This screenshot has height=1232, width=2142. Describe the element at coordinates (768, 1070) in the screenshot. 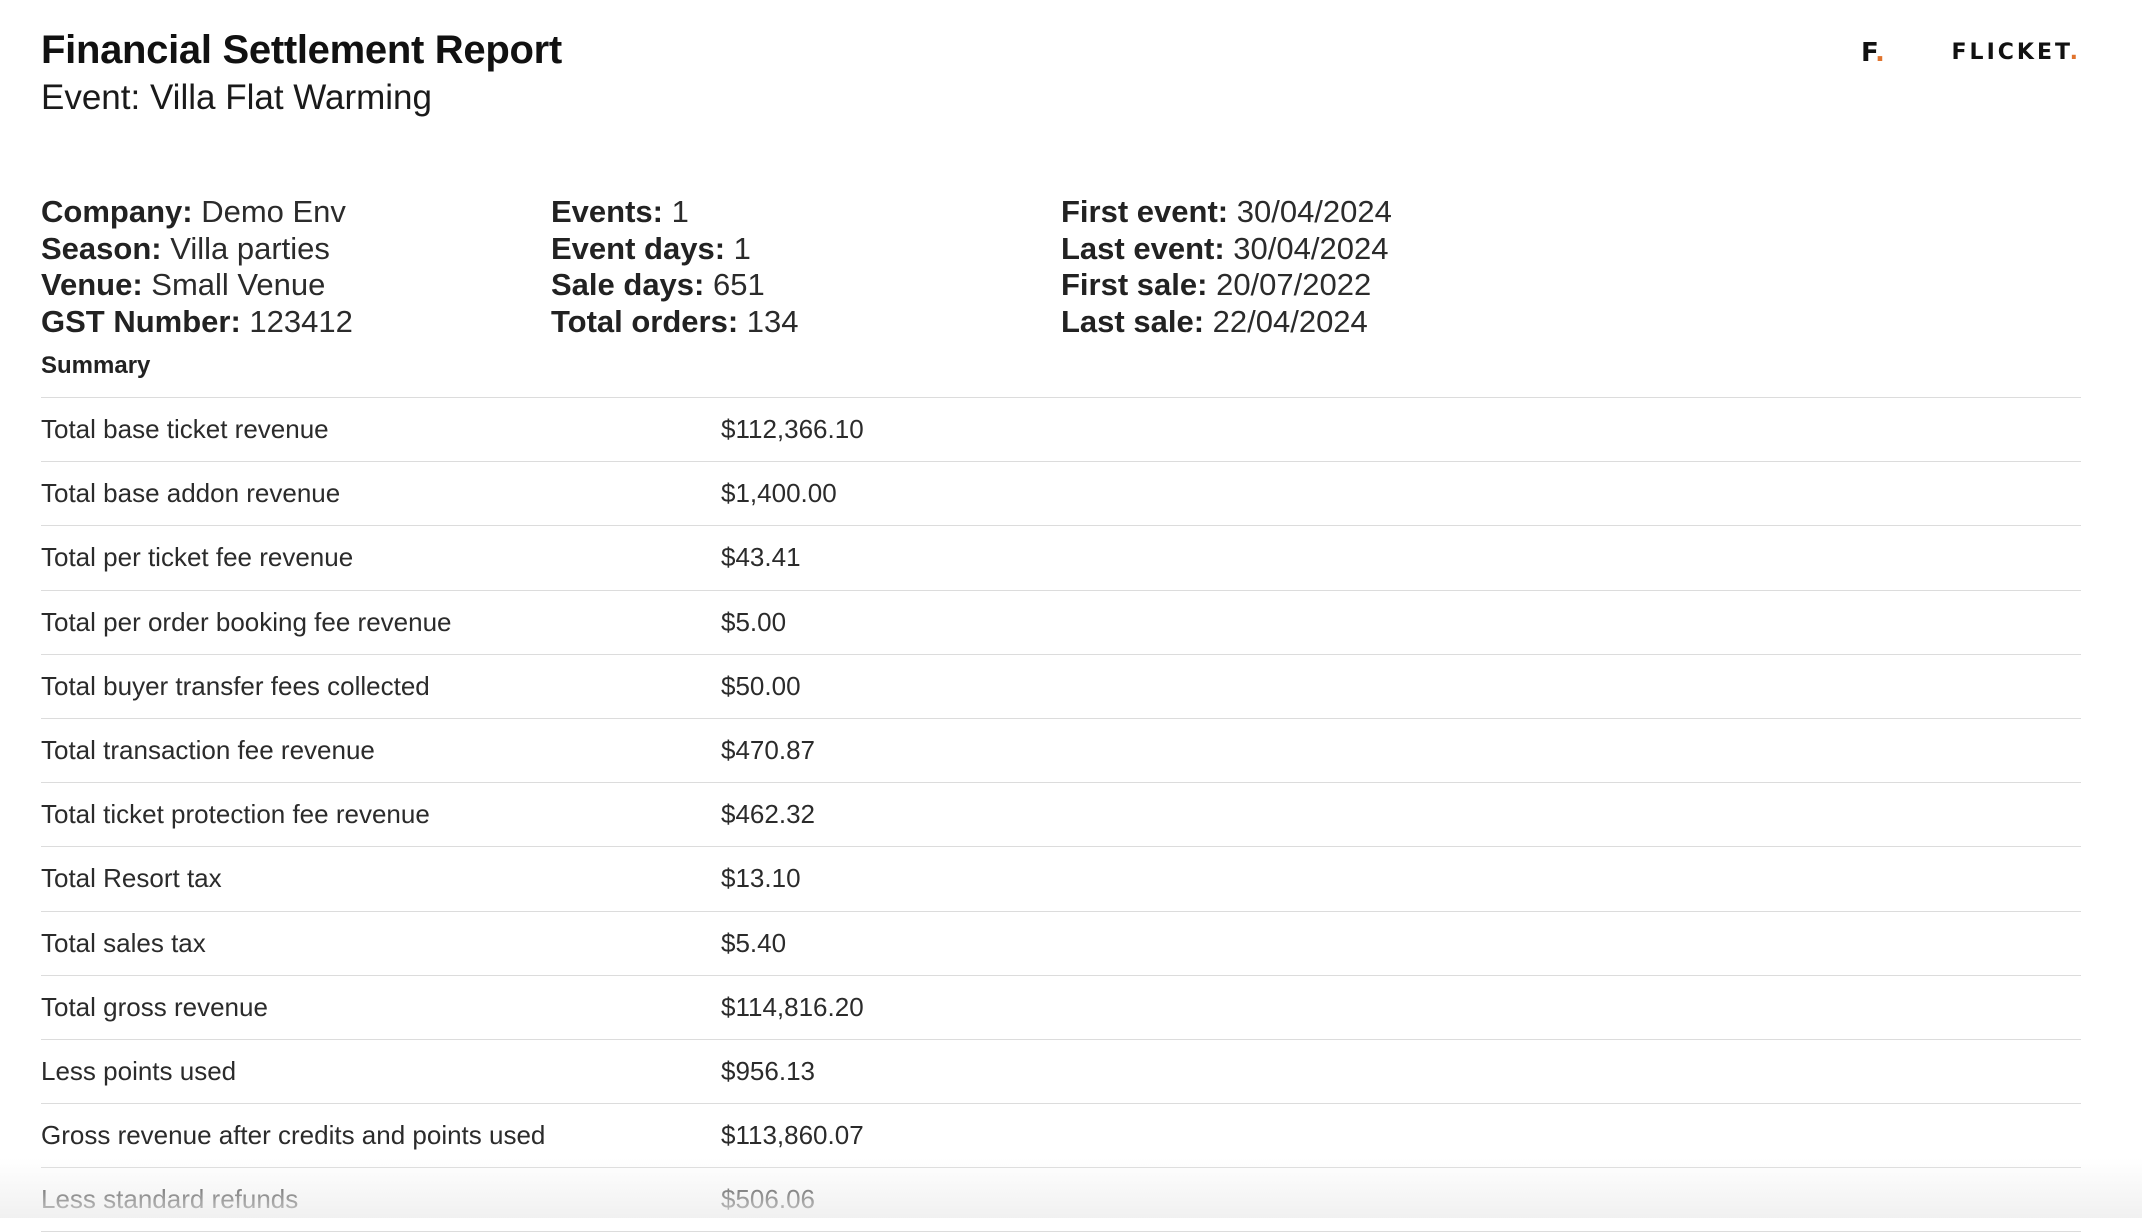

I see `row-value: $956.13` at that location.